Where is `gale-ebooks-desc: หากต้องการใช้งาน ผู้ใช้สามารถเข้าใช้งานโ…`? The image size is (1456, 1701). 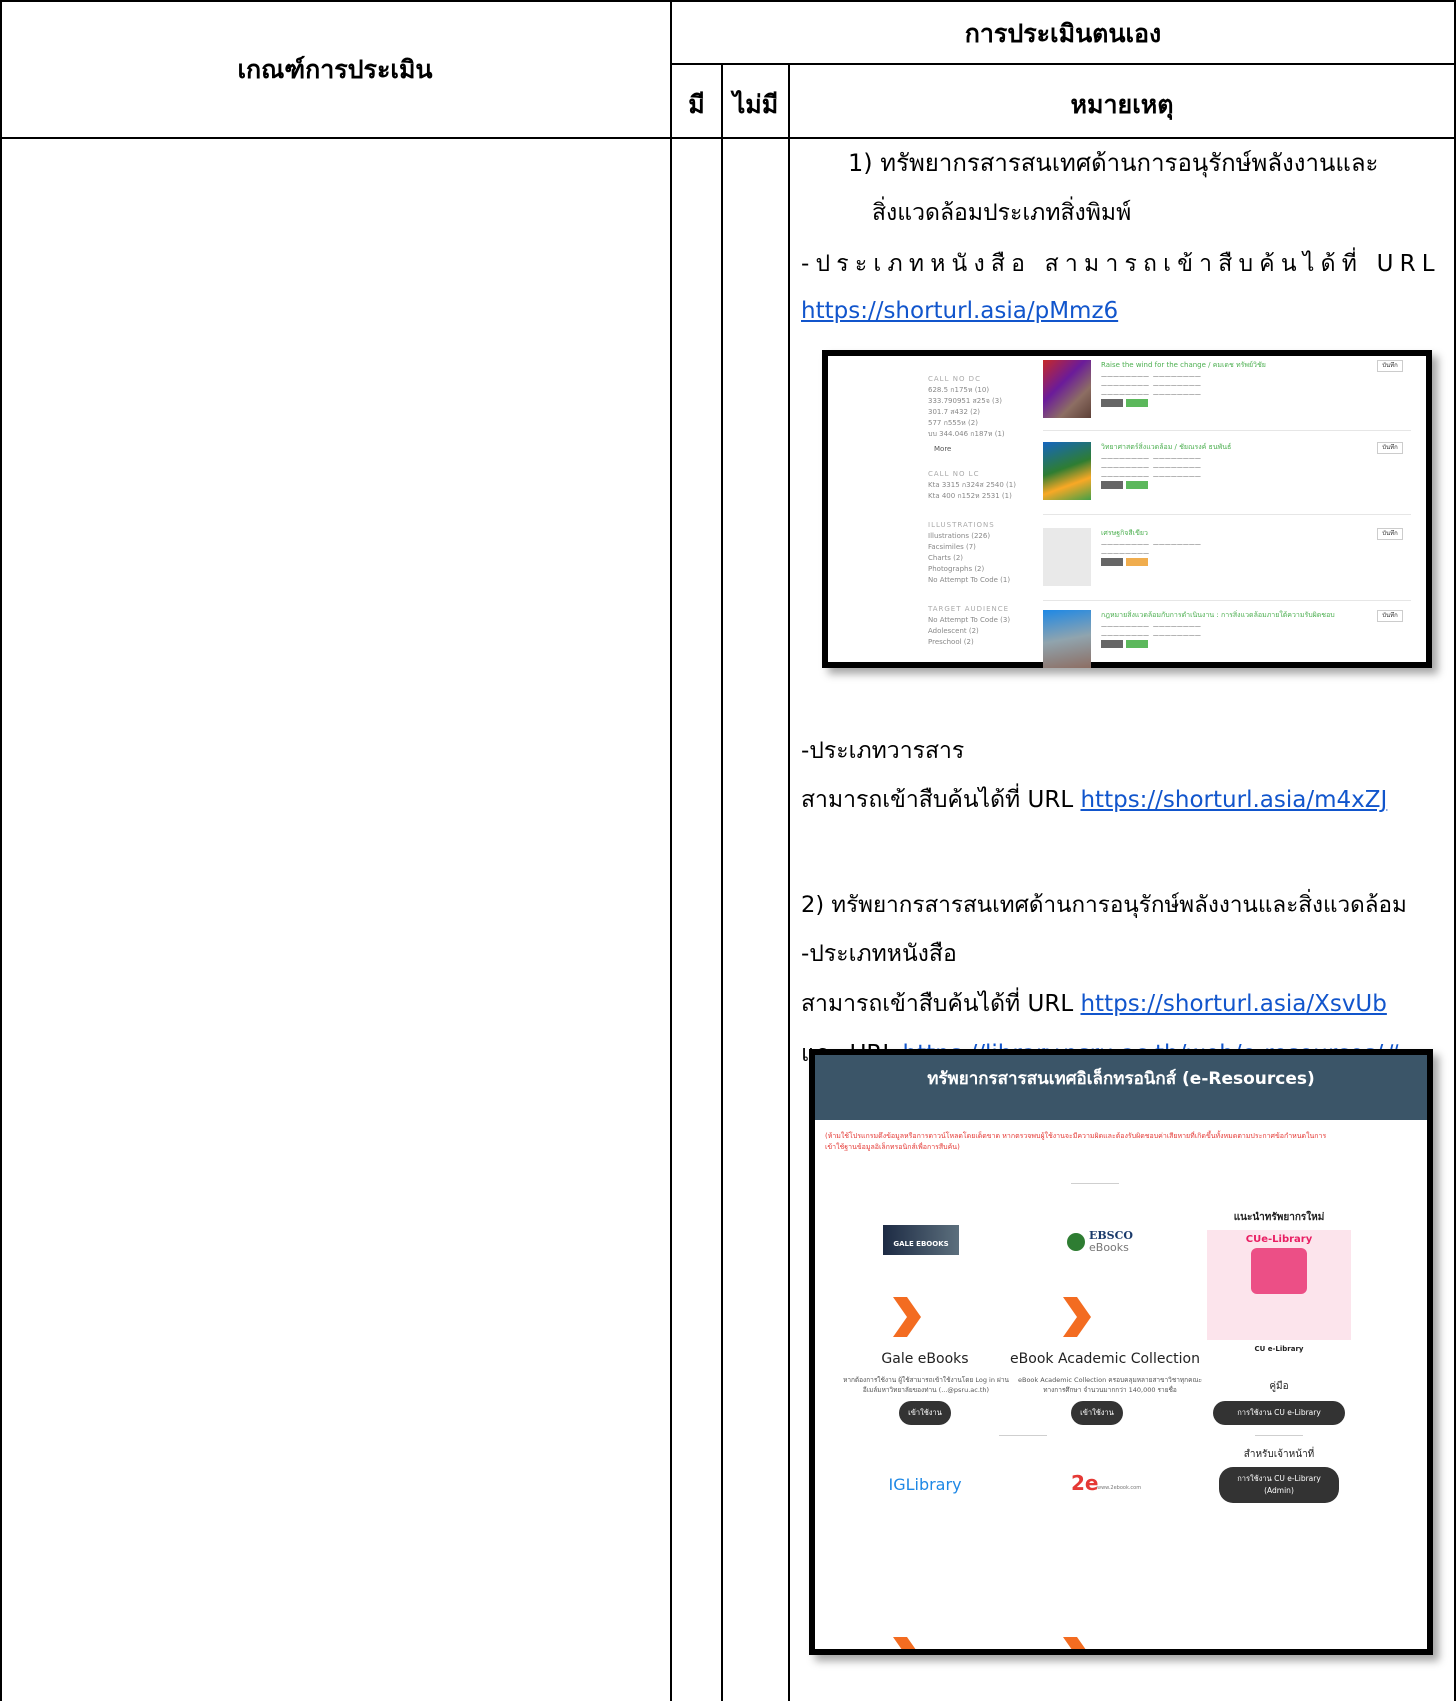 gale-ebooks-desc: หากต้องการใช้งาน ผู้ใช้สามารถเข้าใช้งานโ… is located at coordinates (926, 1385).